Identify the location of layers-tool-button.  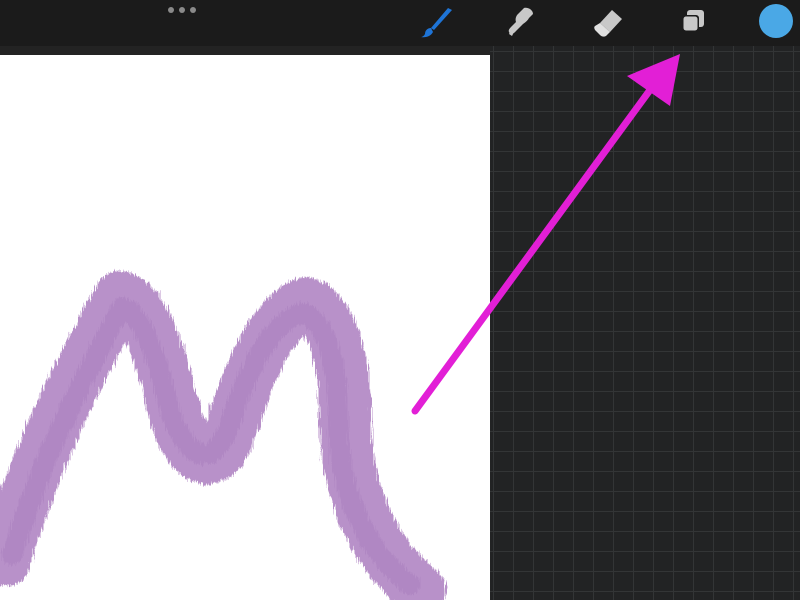
(692, 22).